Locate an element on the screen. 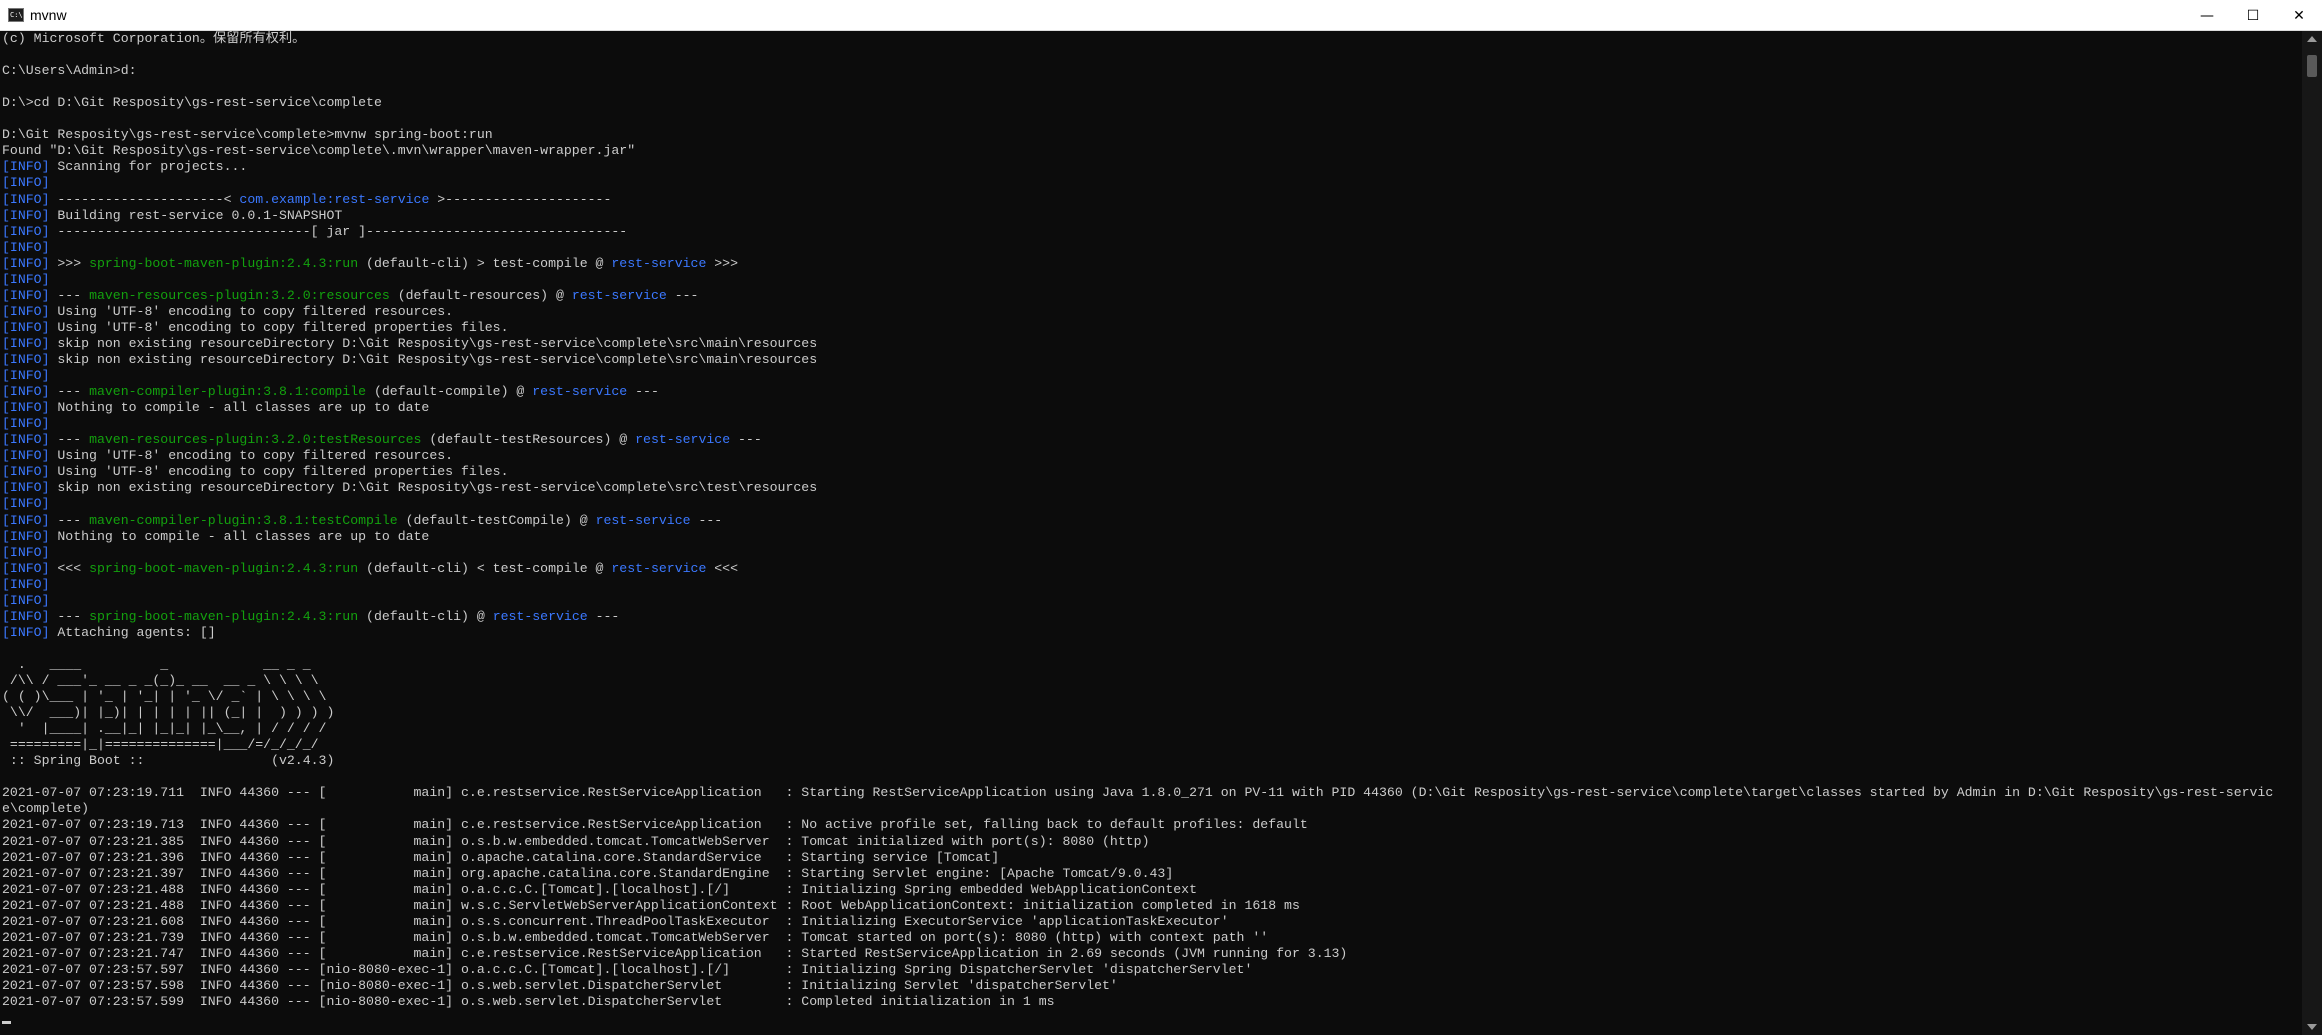 The image size is (2322, 1035). console-text: (default-cli) < test-compile @ is located at coordinates (485, 568).